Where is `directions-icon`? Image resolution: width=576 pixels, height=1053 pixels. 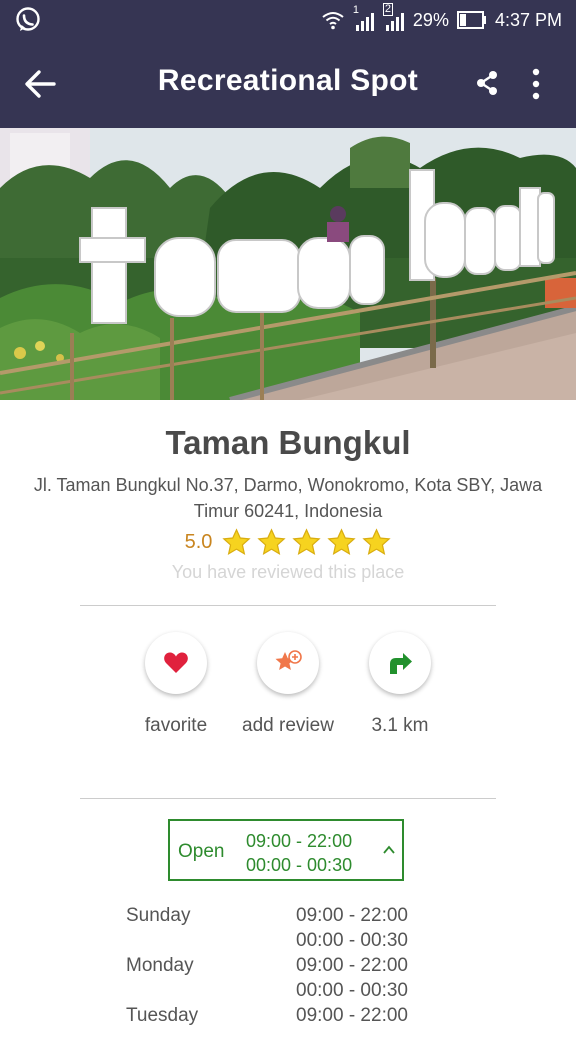
directions-icon is located at coordinates (401, 663).